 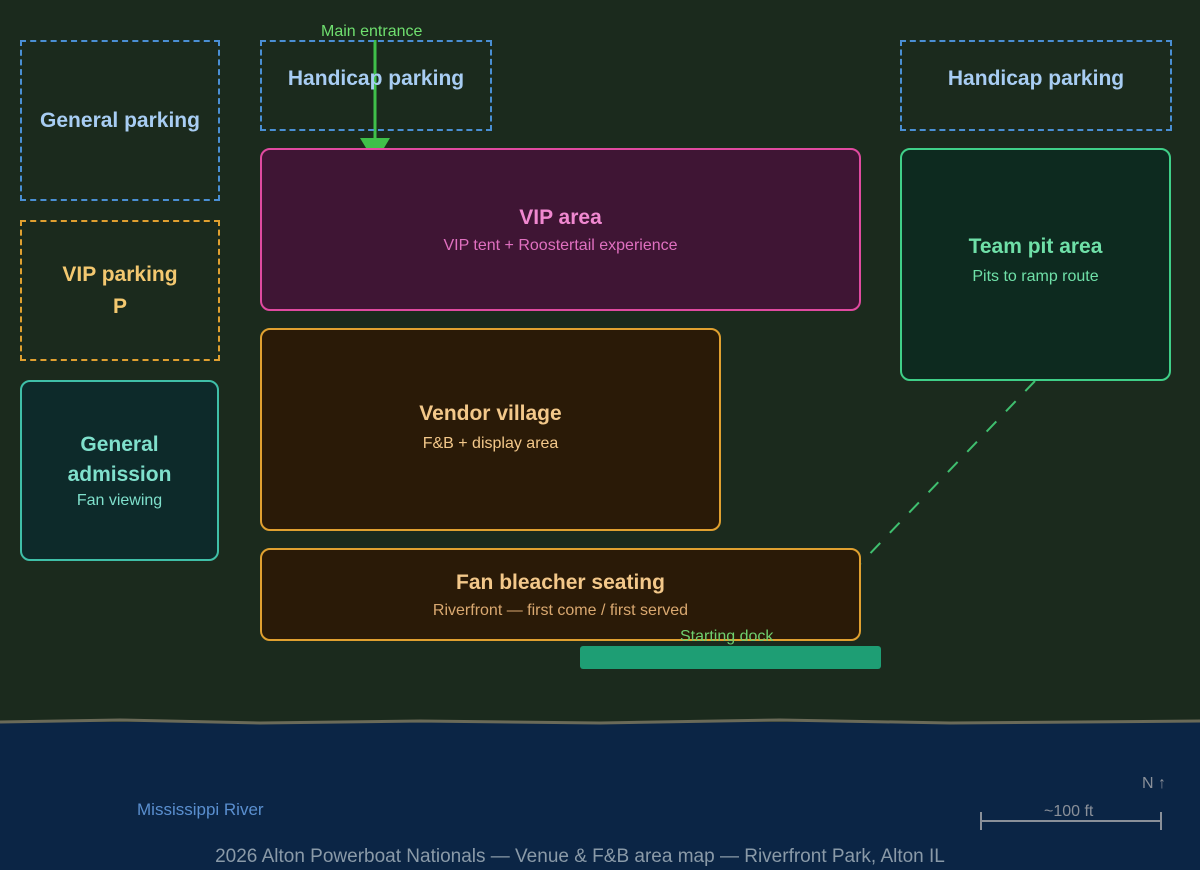 What do you see at coordinates (560, 245) in the screenshot?
I see `vip-area-subtitle: VIP tent + Roostertail experience` at bounding box center [560, 245].